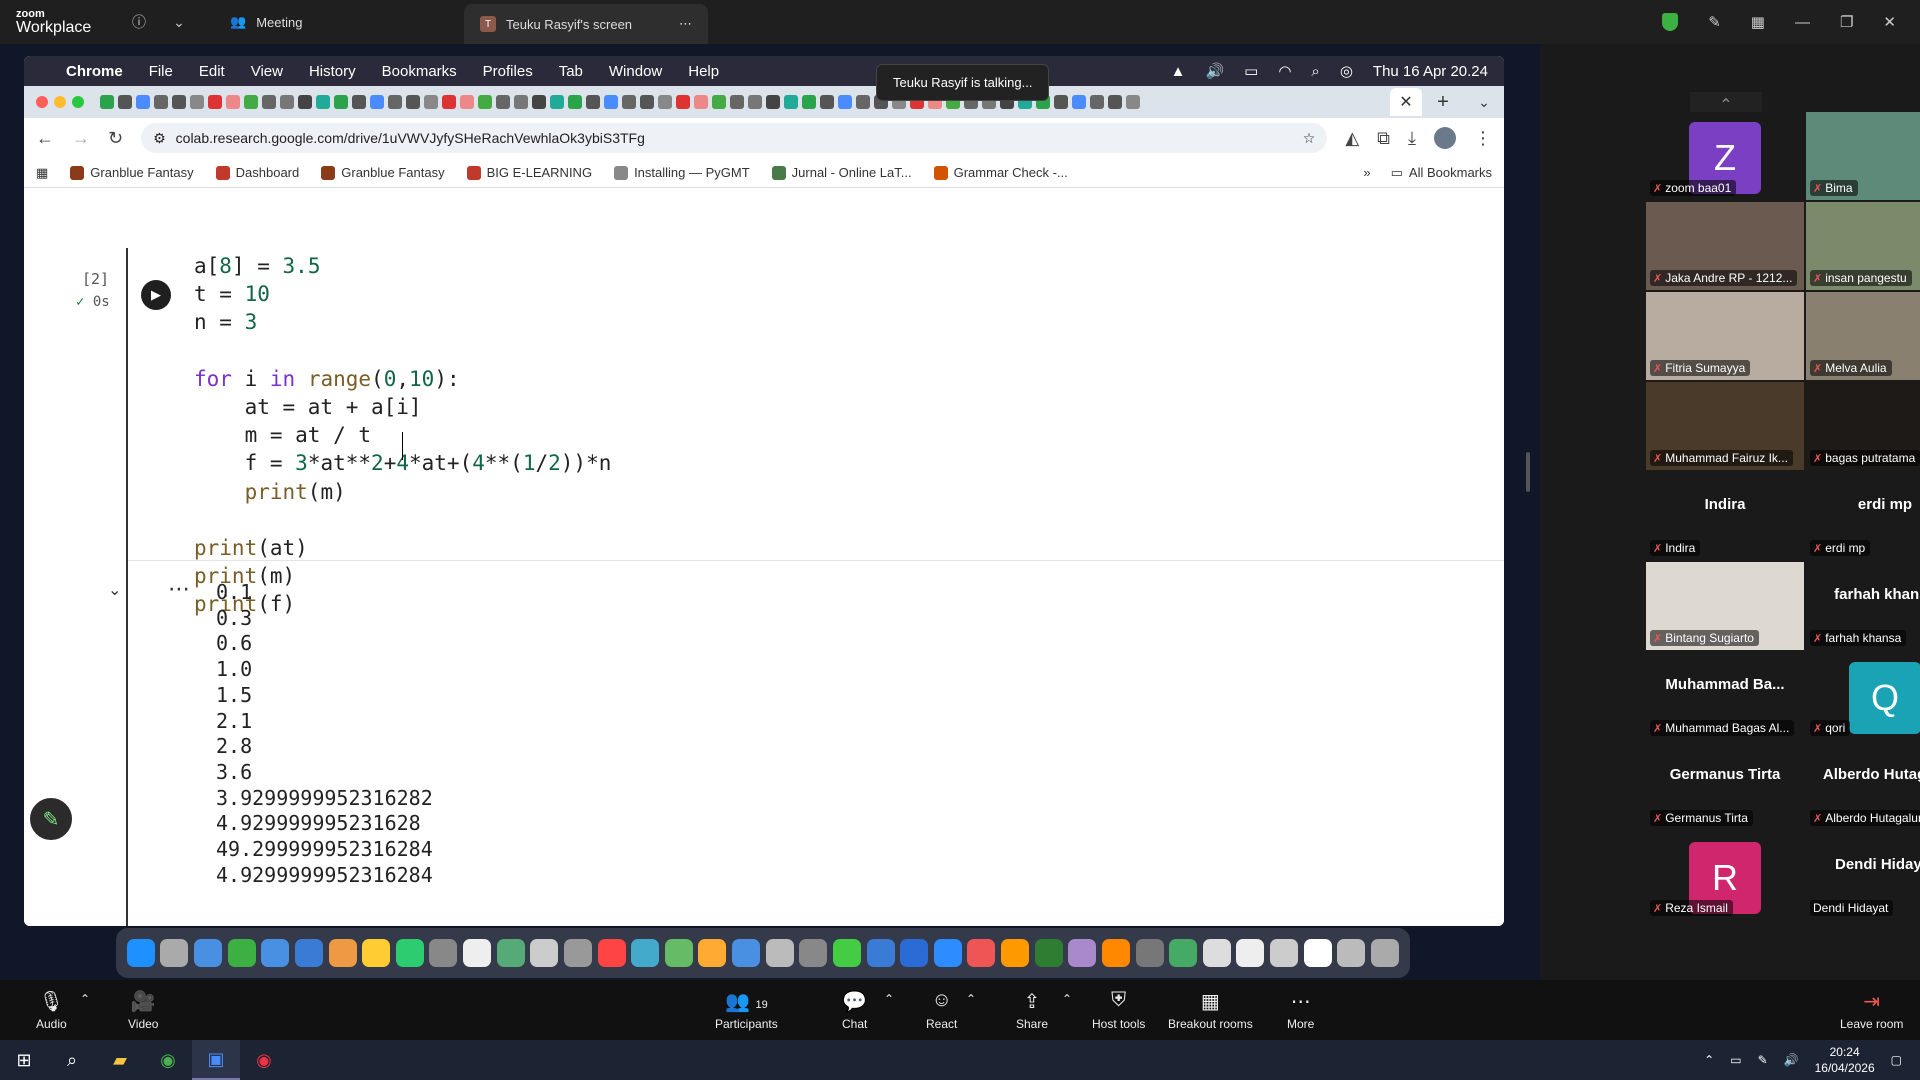 This screenshot has height=1080, width=1920. What do you see at coordinates (1412, 138) in the screenshot?
I see `download-icon: ⤓` at bounding box center [1412, 138].